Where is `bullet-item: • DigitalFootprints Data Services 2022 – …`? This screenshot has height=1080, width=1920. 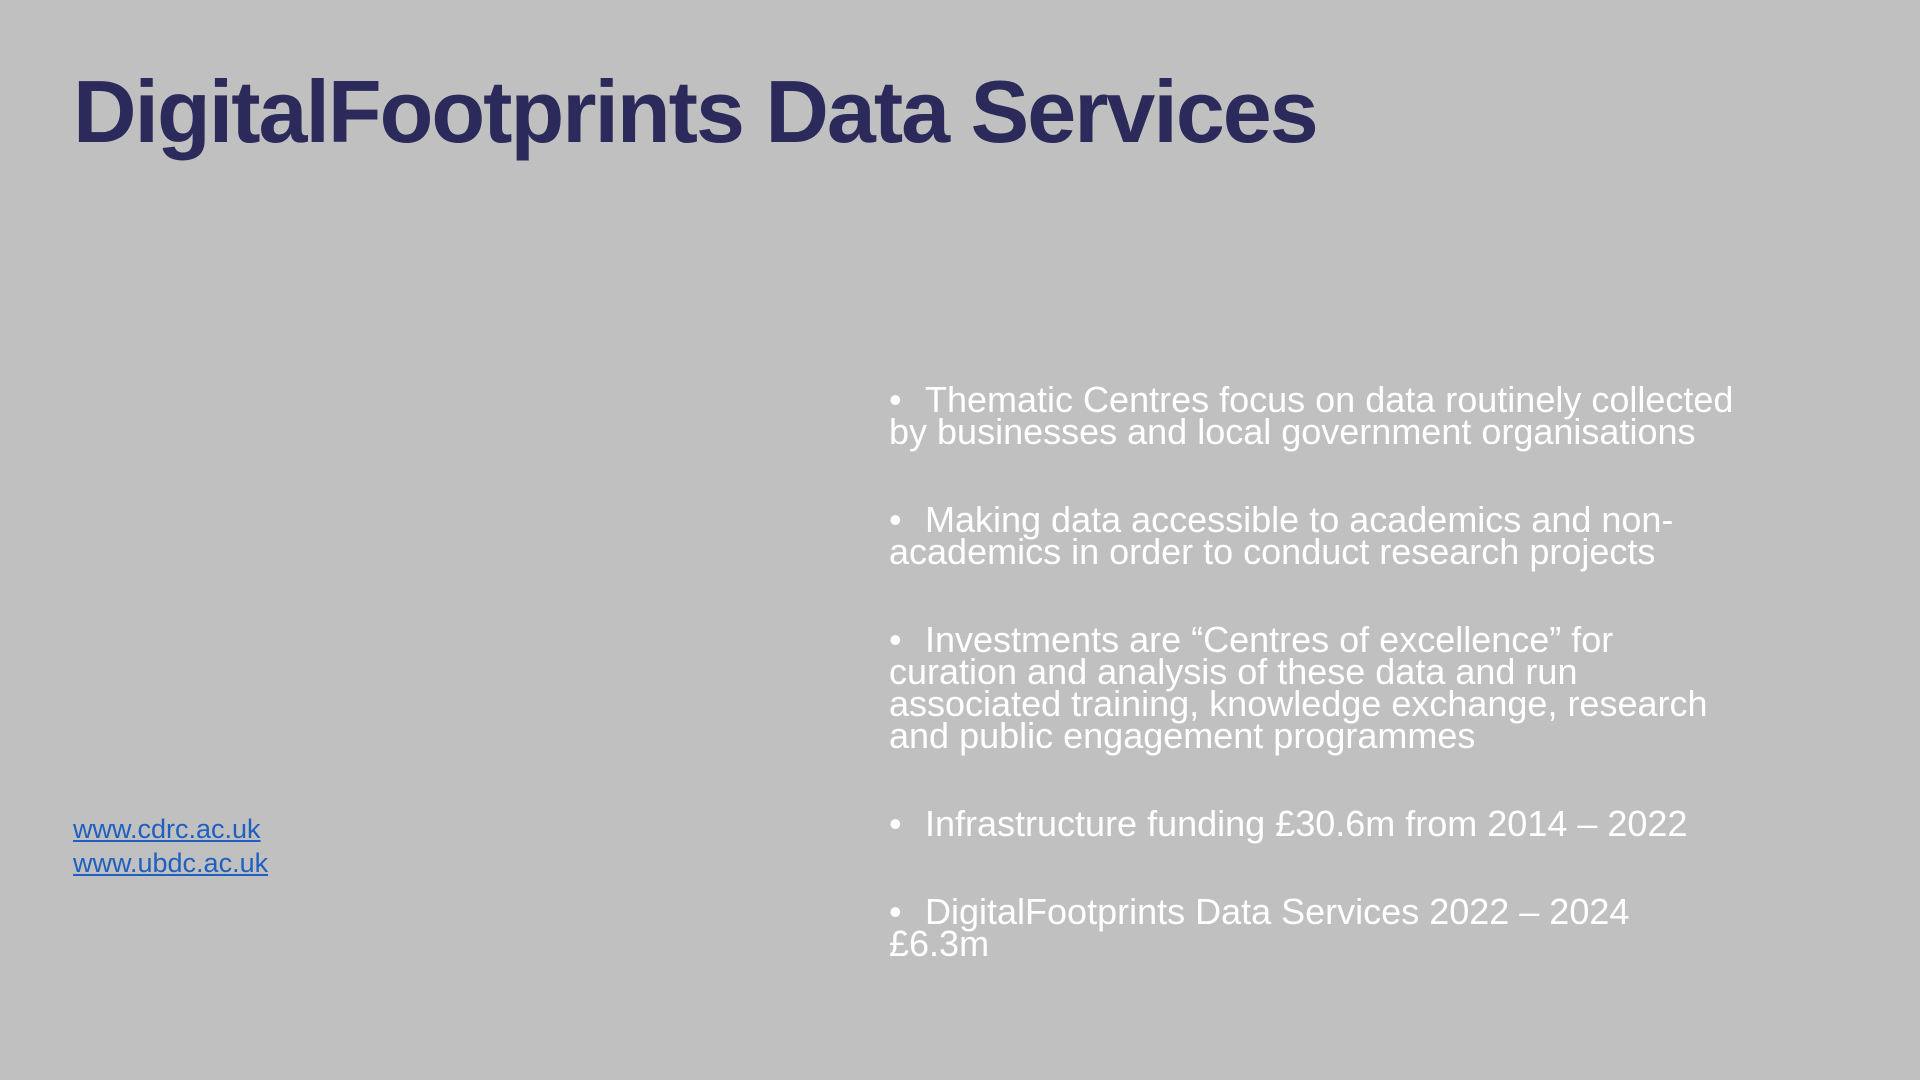
bullet-item: • DigitalFootprints Data Services 2022 – … is located at coordinates (1339, 928).